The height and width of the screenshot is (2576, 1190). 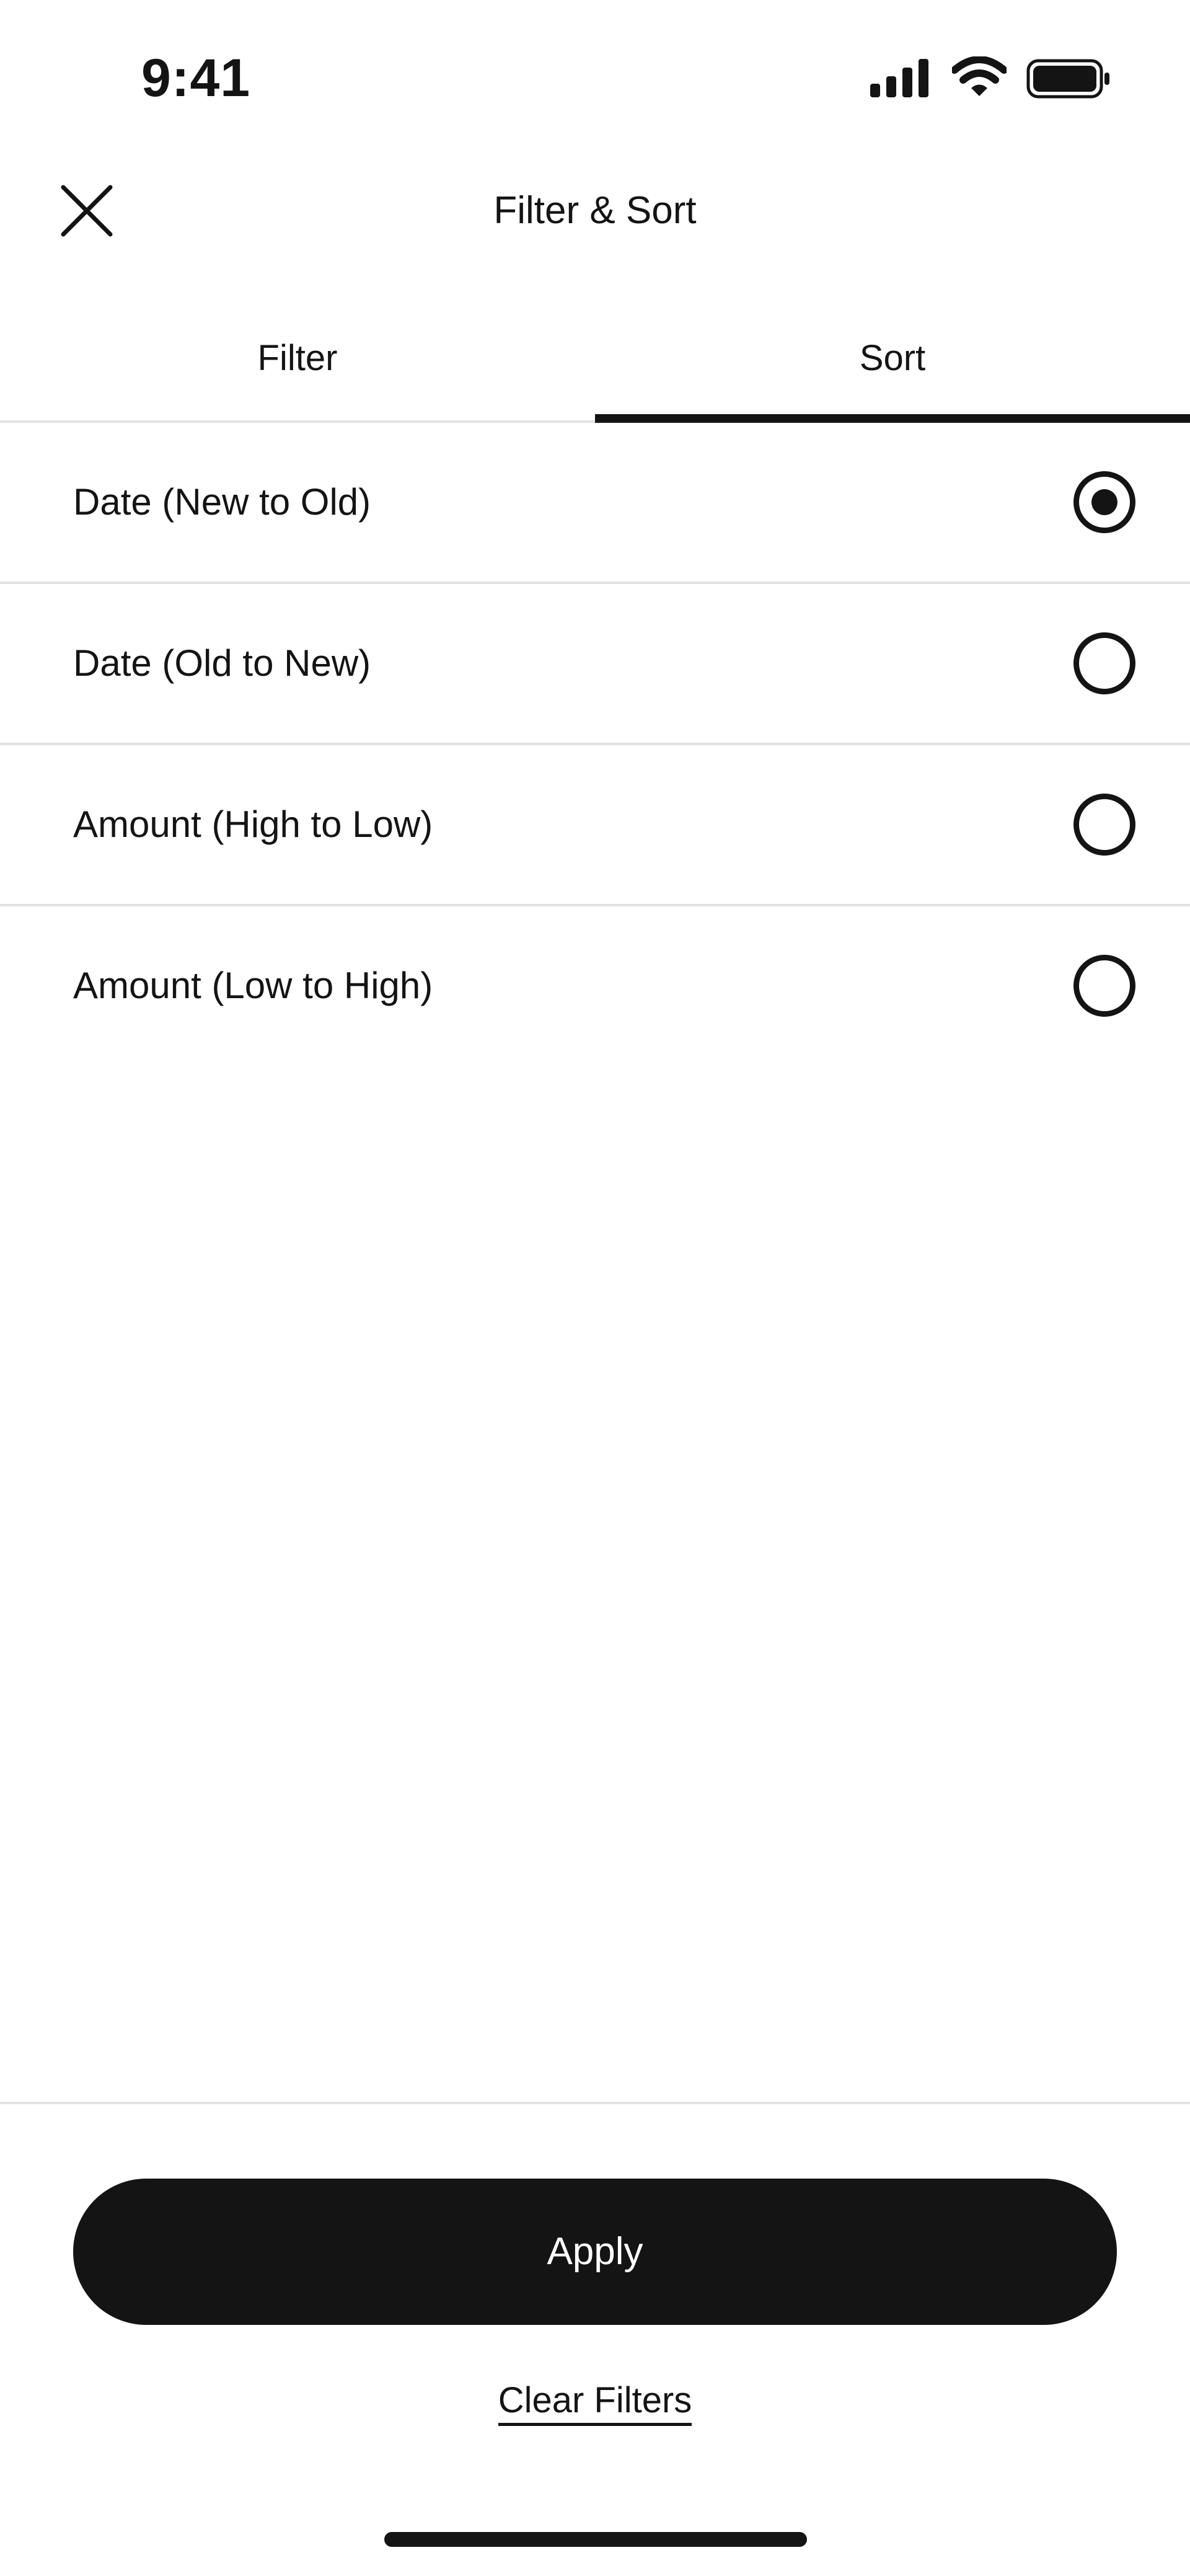 I want to click on clear-filters-link: Clear Filters, so click(x=595, y=2403).